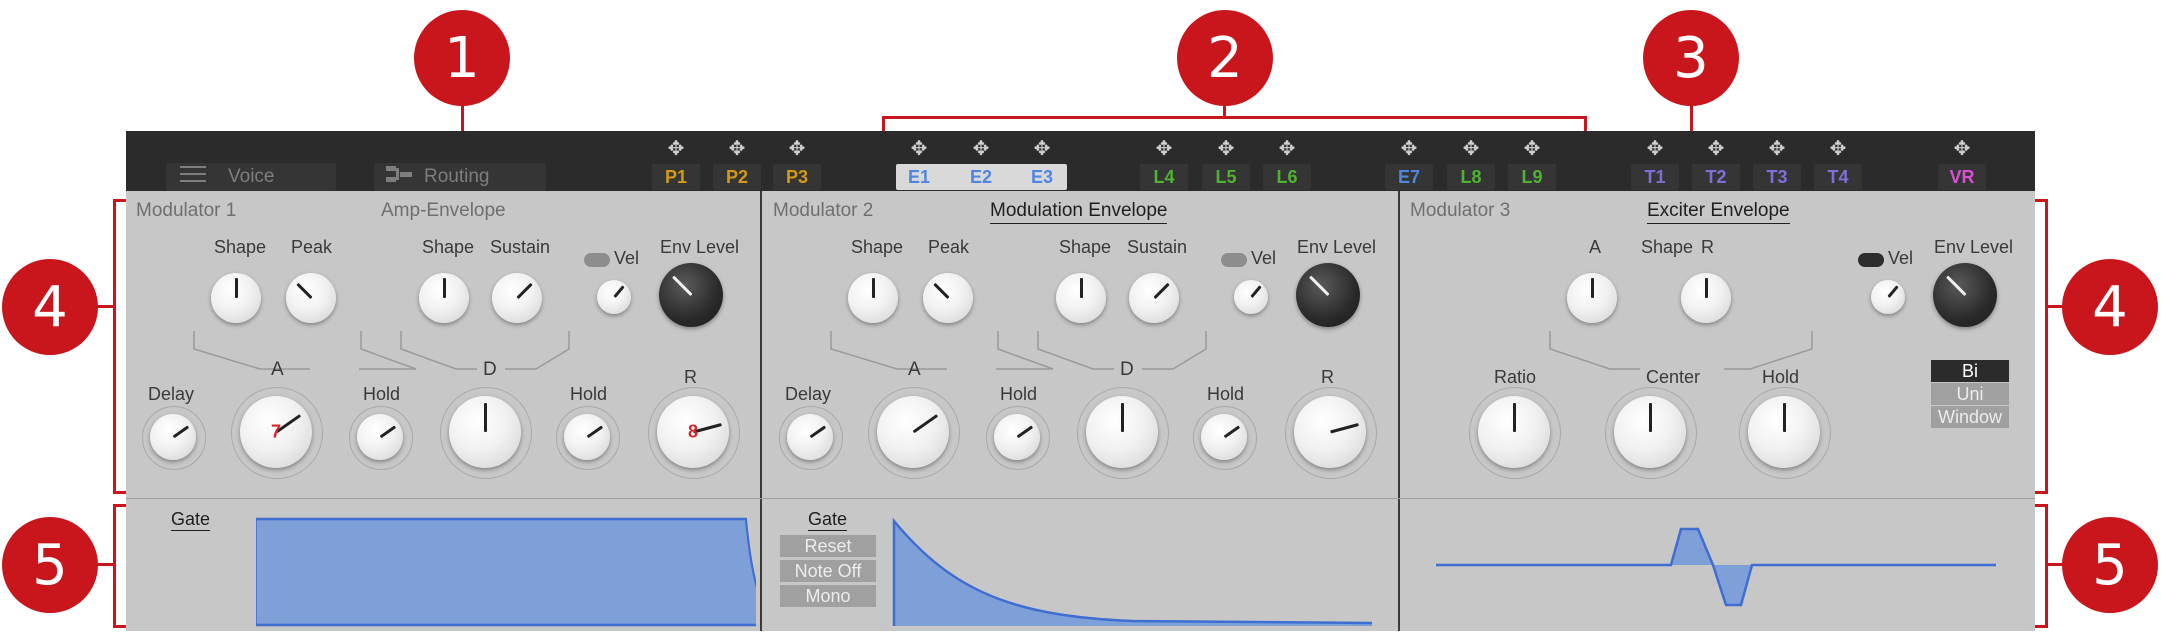 The height and width of the screenshot is (643, 2161). I want to click on a-value-1: 7, so click(275, 431).